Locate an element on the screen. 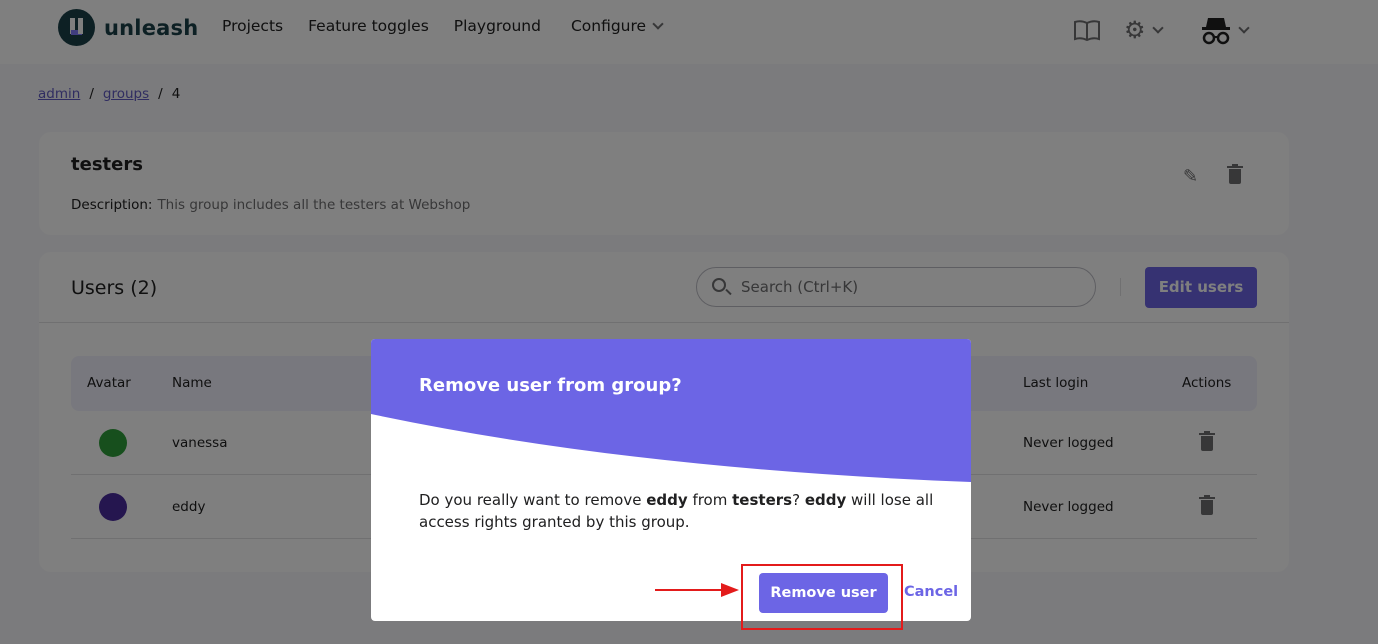 The height and width of the screenshot is (644, 1378). dialog-text-part: ? is located at coordinates (798, 500).